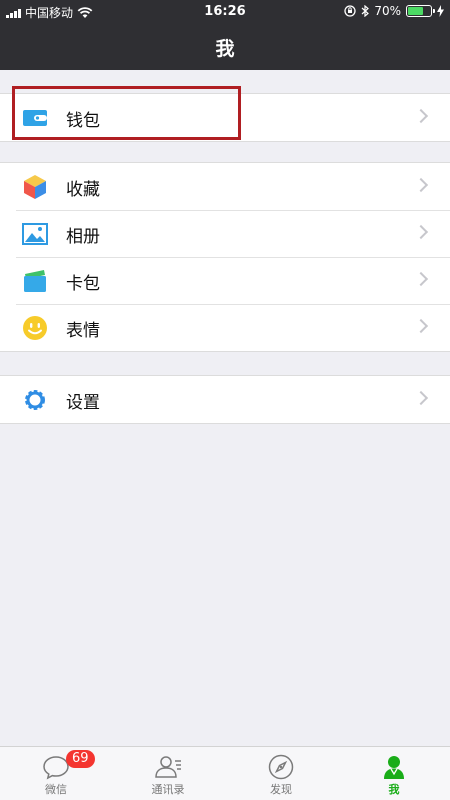  What do you see at coordinates (56, 773) in the screenshot?
I see `tab-chats: 69 微信` at bounding box center [56, 773].